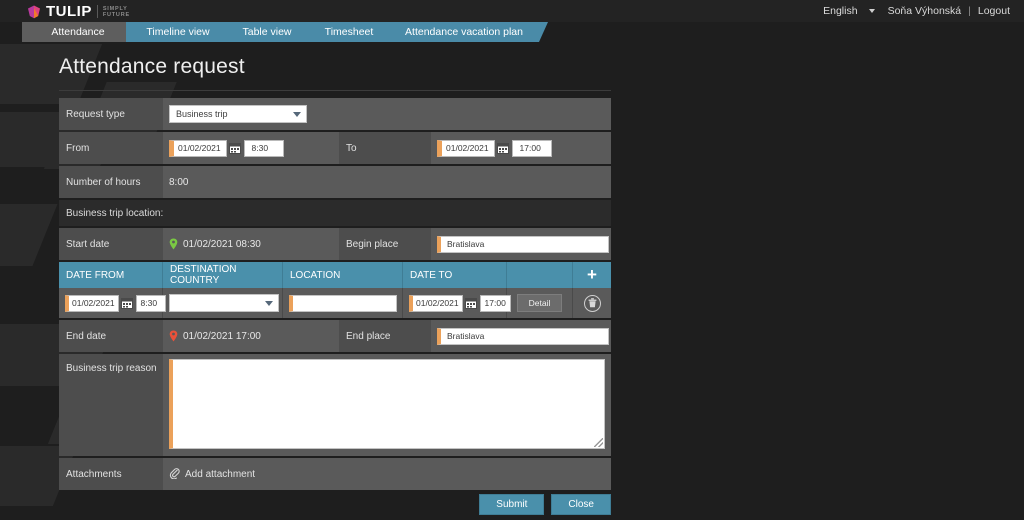  I want to click on submit-button: Submit, so click(512, 504).